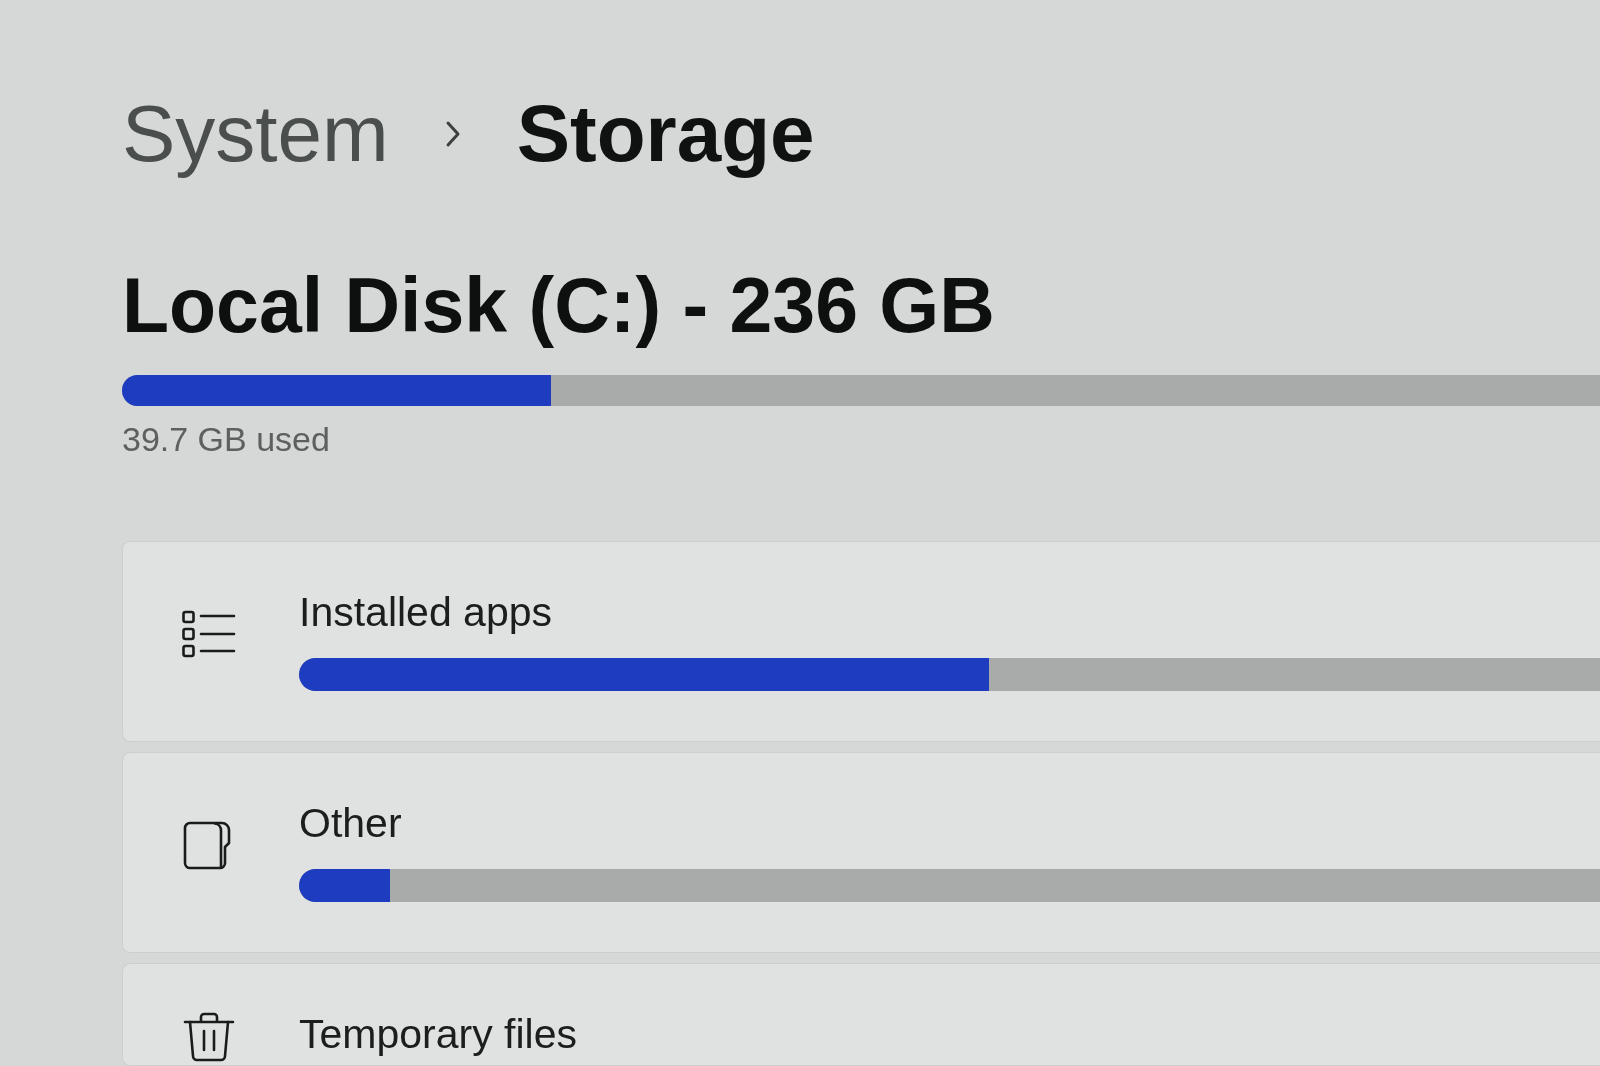 Image resolution: width=1600 pixels, height=1066 pixels. I want to click on page-title: Storage, so click(665, 134).